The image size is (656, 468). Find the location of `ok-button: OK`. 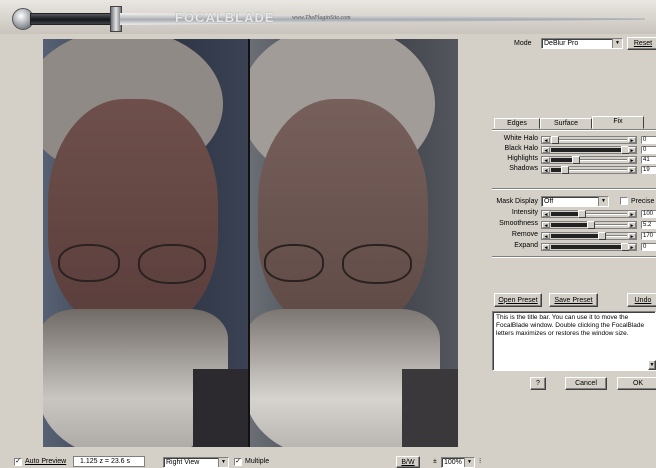

ok-button: OK is located at coordinates (636, 383).